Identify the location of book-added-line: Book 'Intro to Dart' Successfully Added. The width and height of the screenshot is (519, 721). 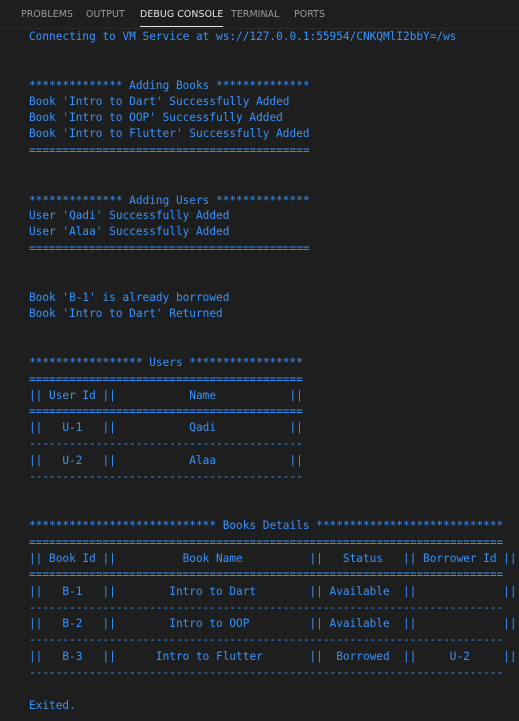
(159, 101).